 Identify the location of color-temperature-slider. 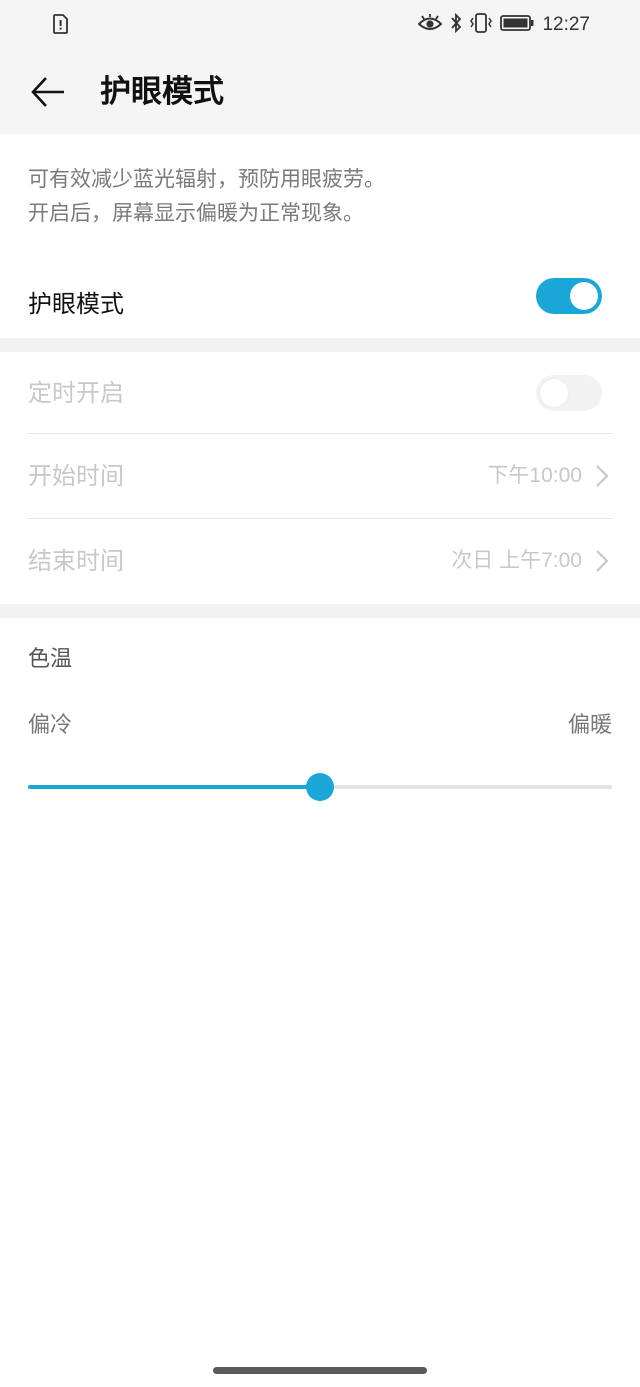
(320, 787).